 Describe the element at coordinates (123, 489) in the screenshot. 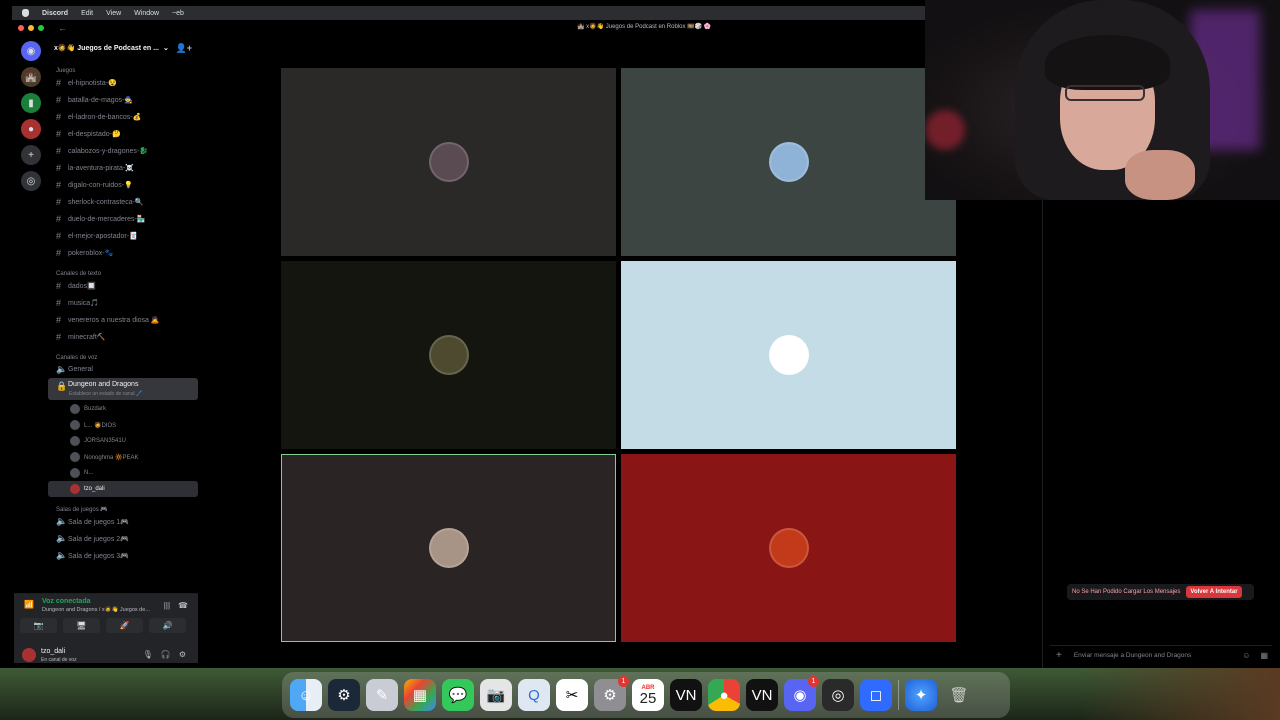

I see `voice-user-self: tzo_dali` at that location.